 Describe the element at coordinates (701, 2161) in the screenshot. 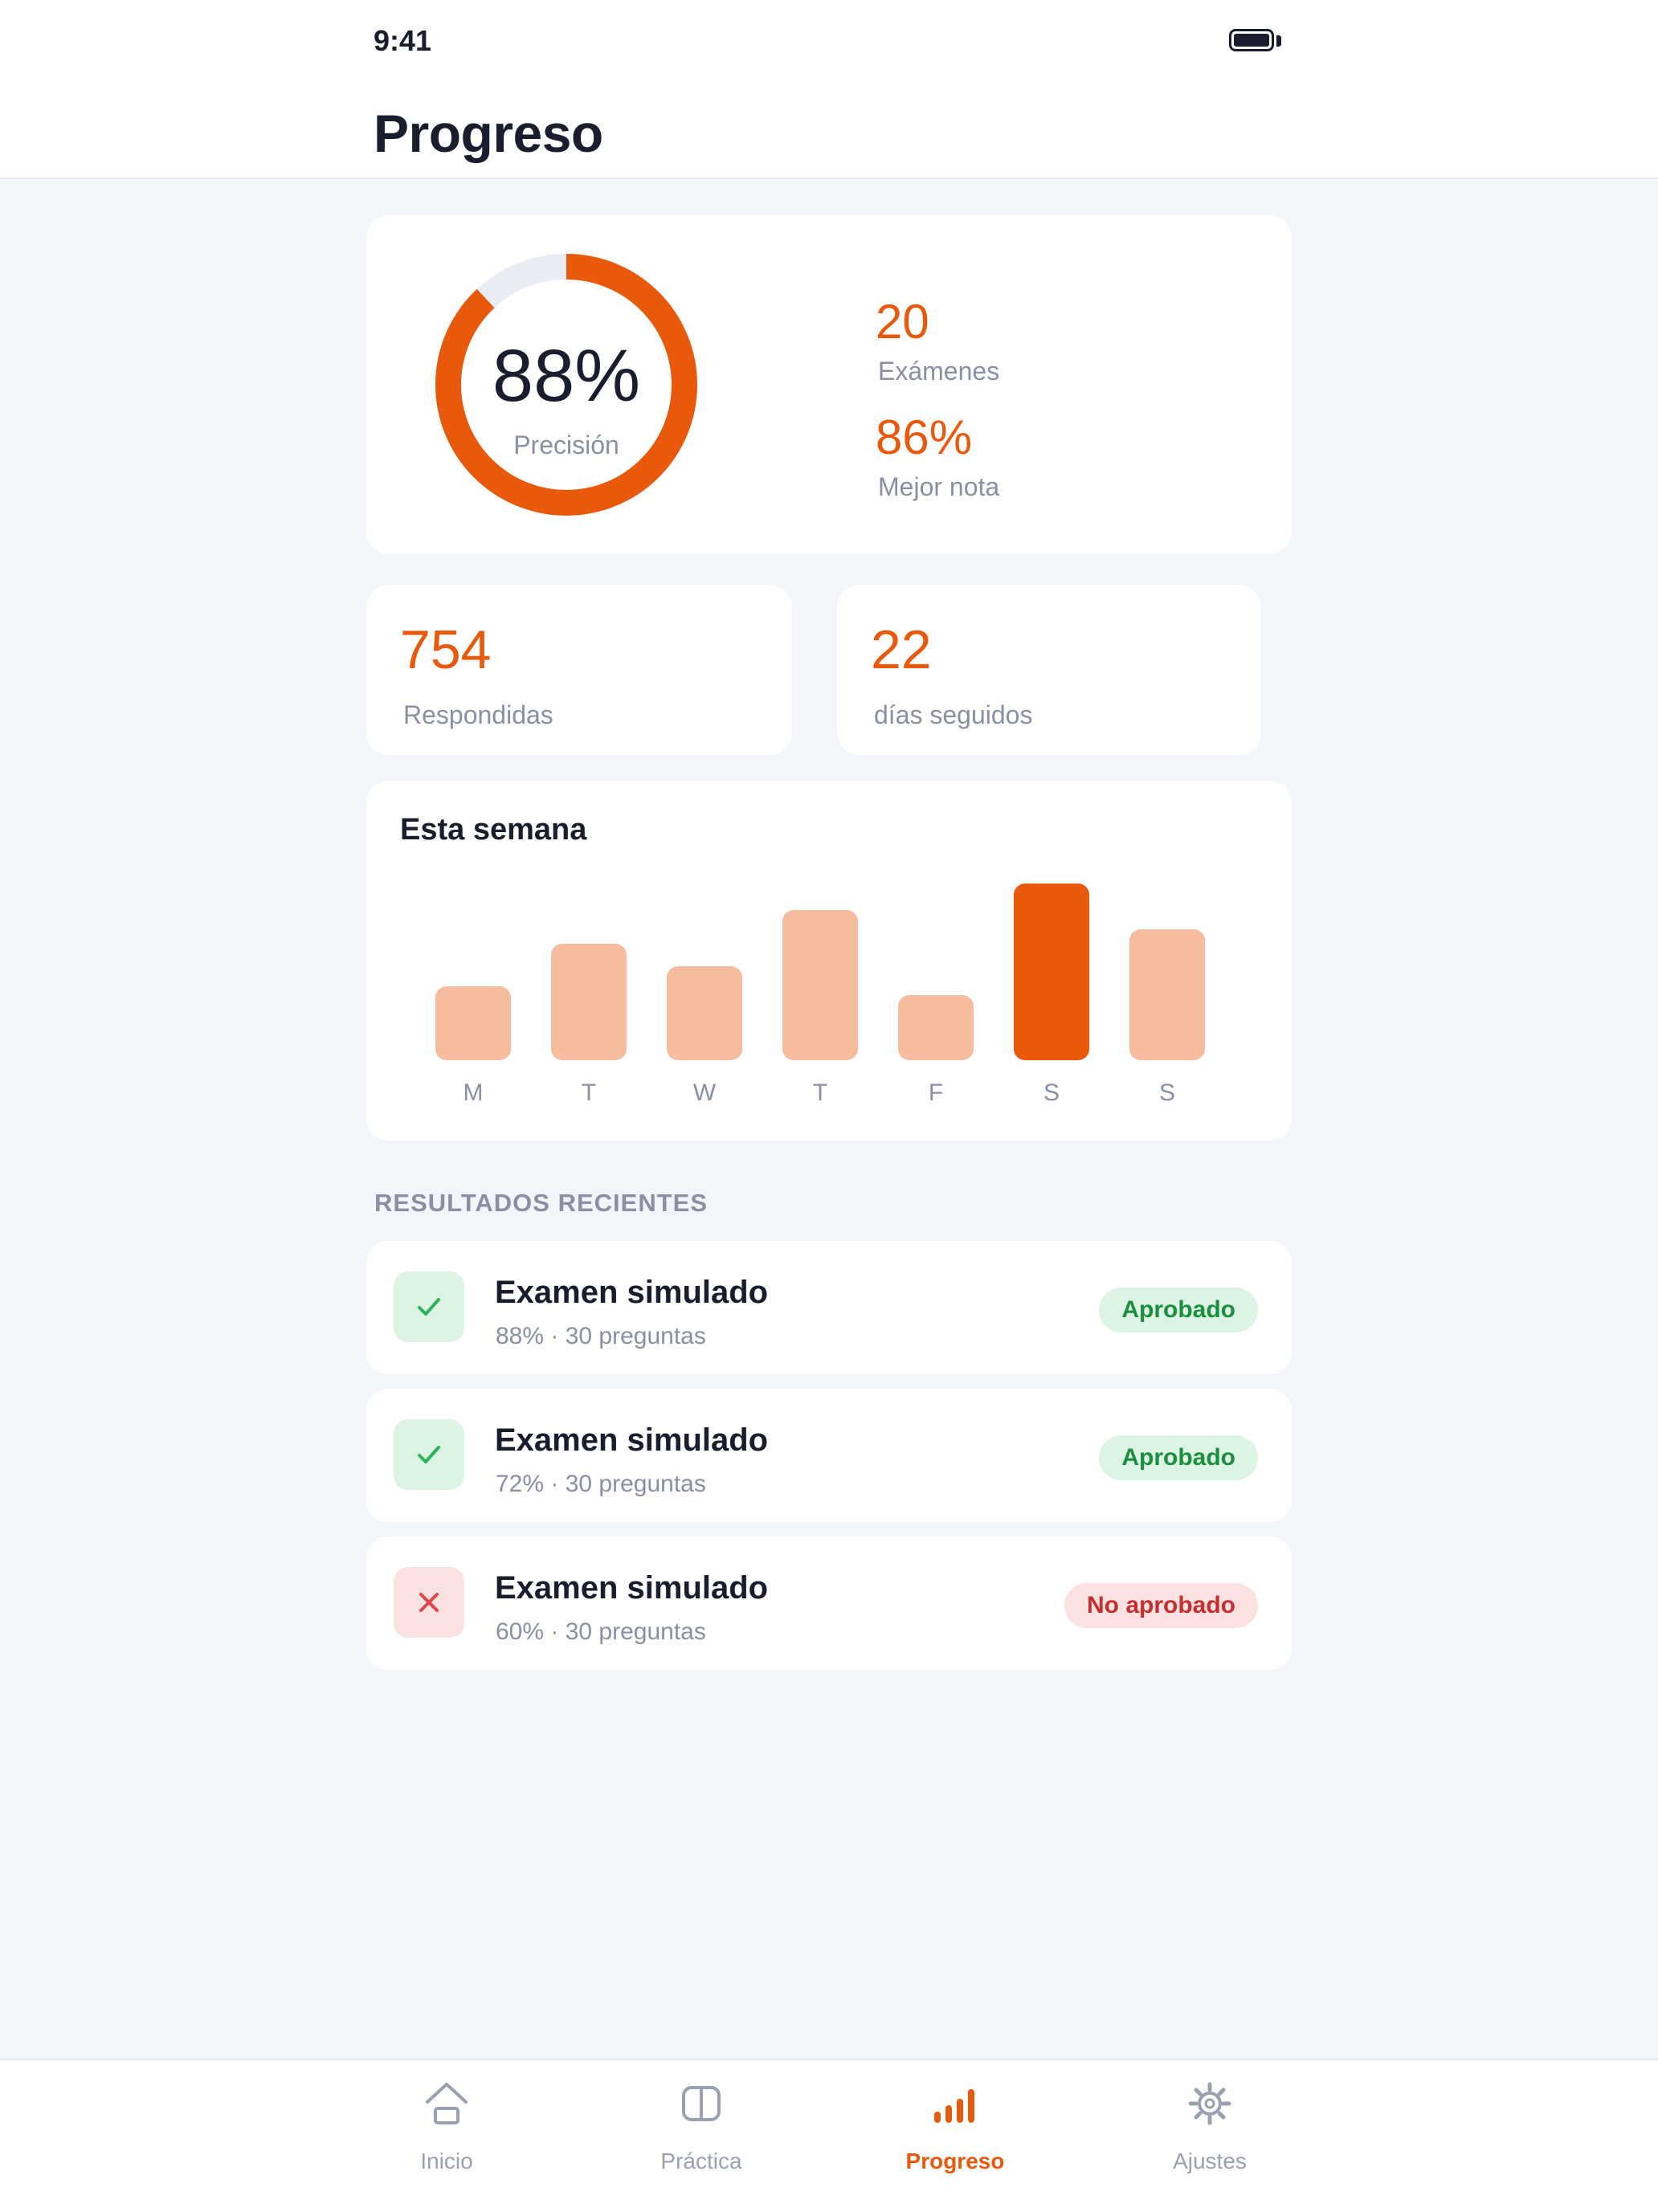

I see `tab-label: Práctica` at that location.